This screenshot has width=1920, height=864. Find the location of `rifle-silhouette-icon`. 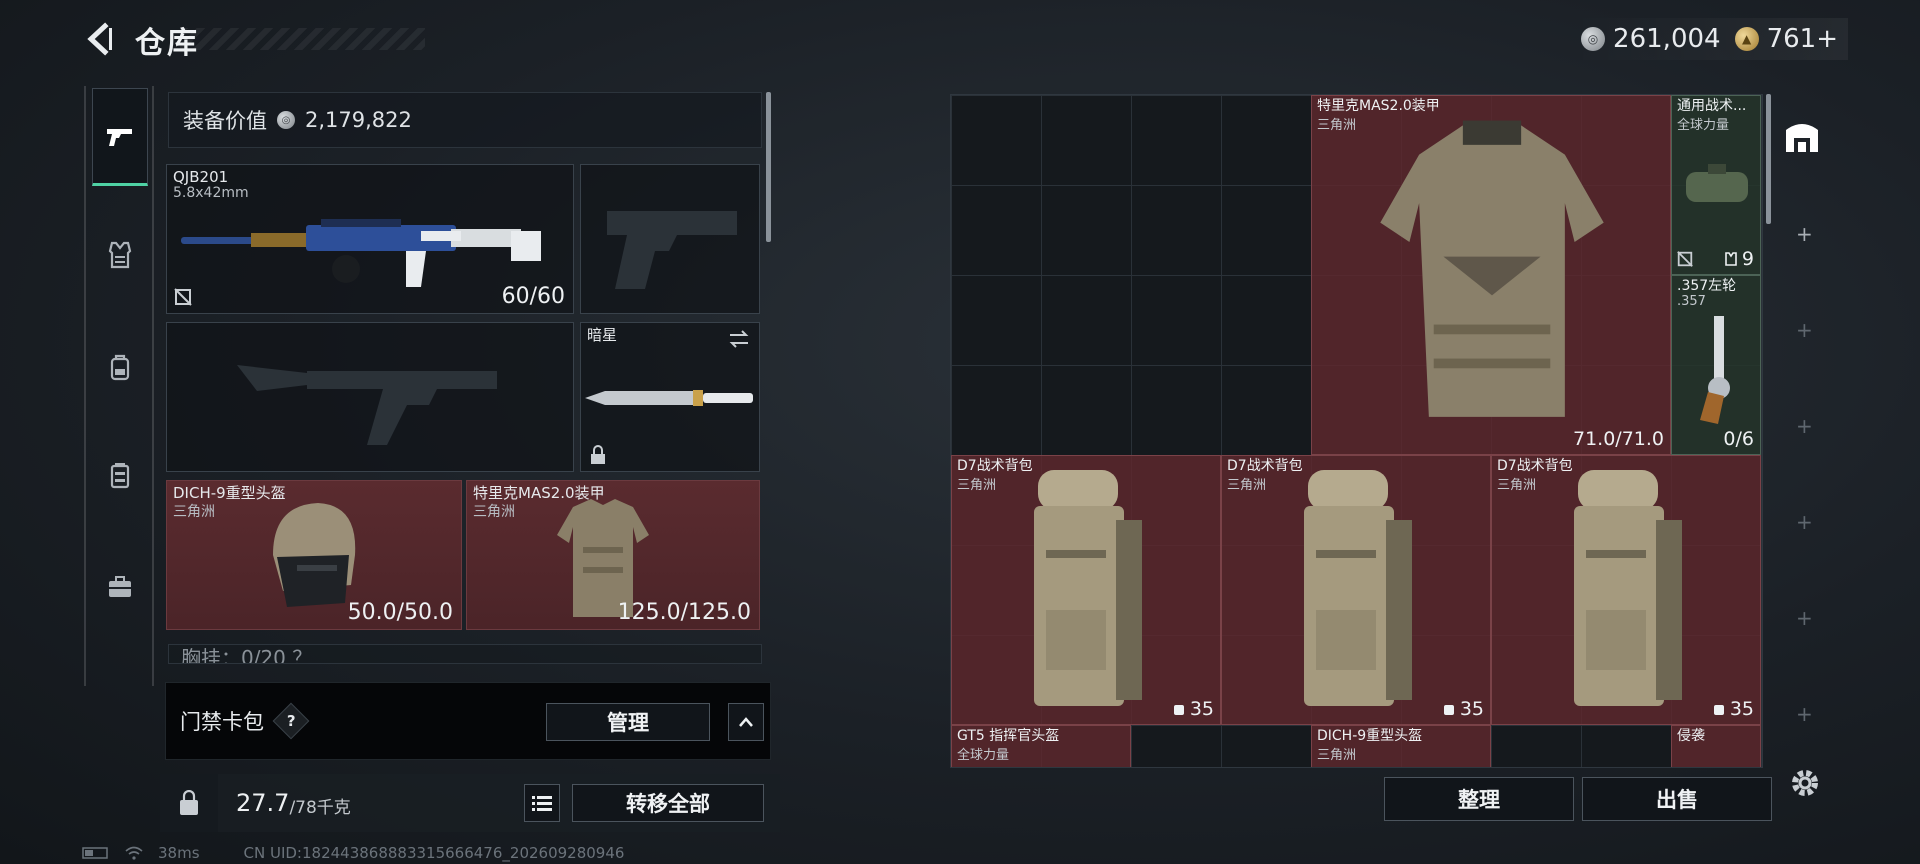

rifle-silhouette-icon is located at coordinates (367, 405).